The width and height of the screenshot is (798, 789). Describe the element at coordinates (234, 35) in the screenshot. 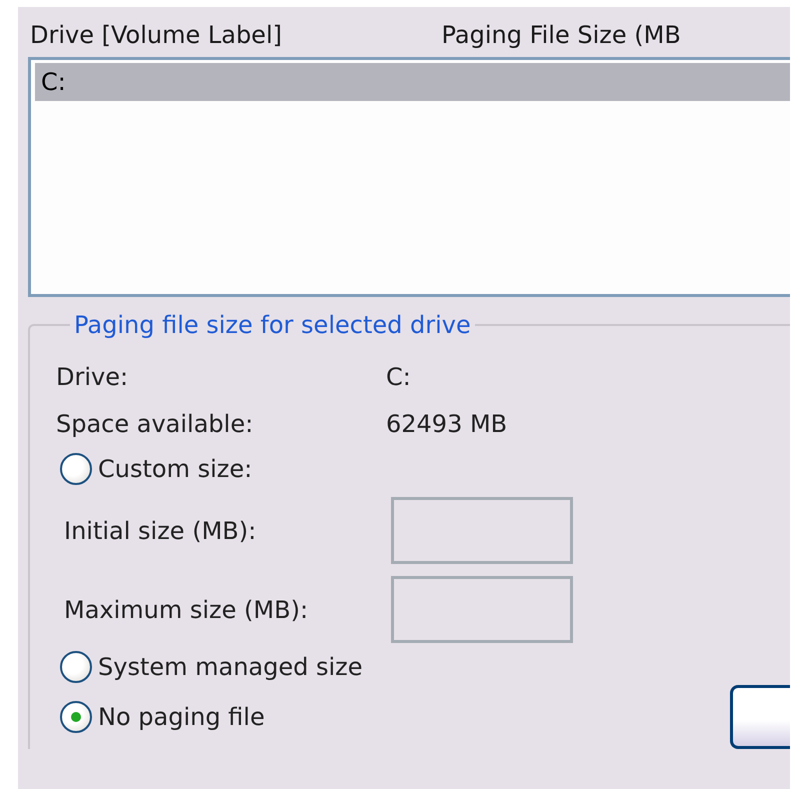

I see `column-header: Drive [Volume Label]` at that location.